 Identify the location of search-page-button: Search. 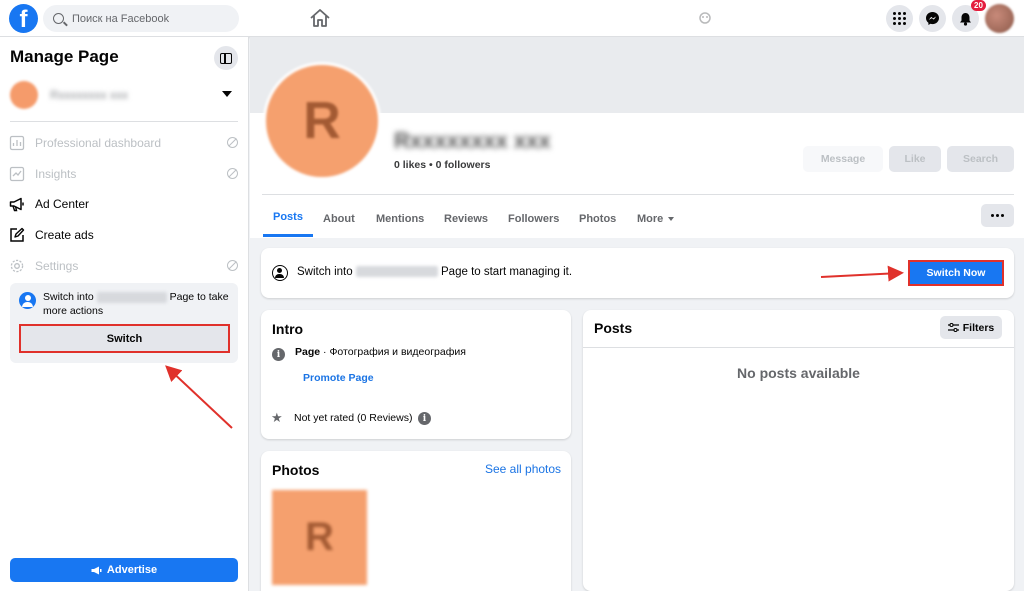
(980, 159).